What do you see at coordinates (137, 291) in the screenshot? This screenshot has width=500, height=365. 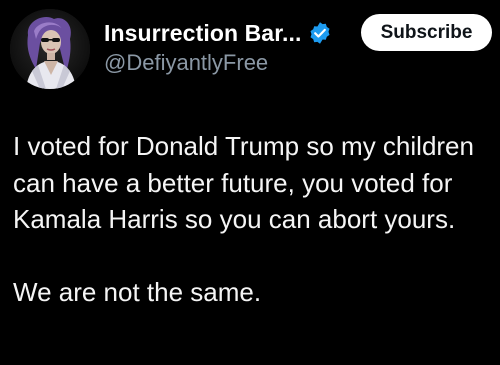 I see `post-paragraph: We are not the same.` at bounding box center [137, 291].